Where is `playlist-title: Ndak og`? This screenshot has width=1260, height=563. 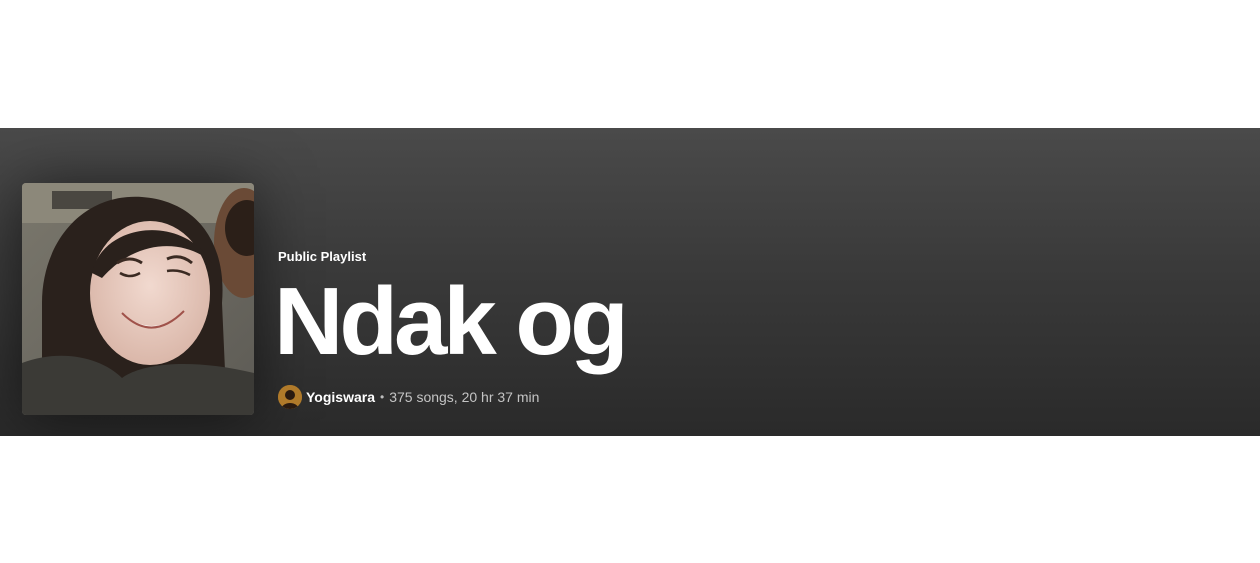 playlist-title: Ndak og is located at coordinates (451, 322).